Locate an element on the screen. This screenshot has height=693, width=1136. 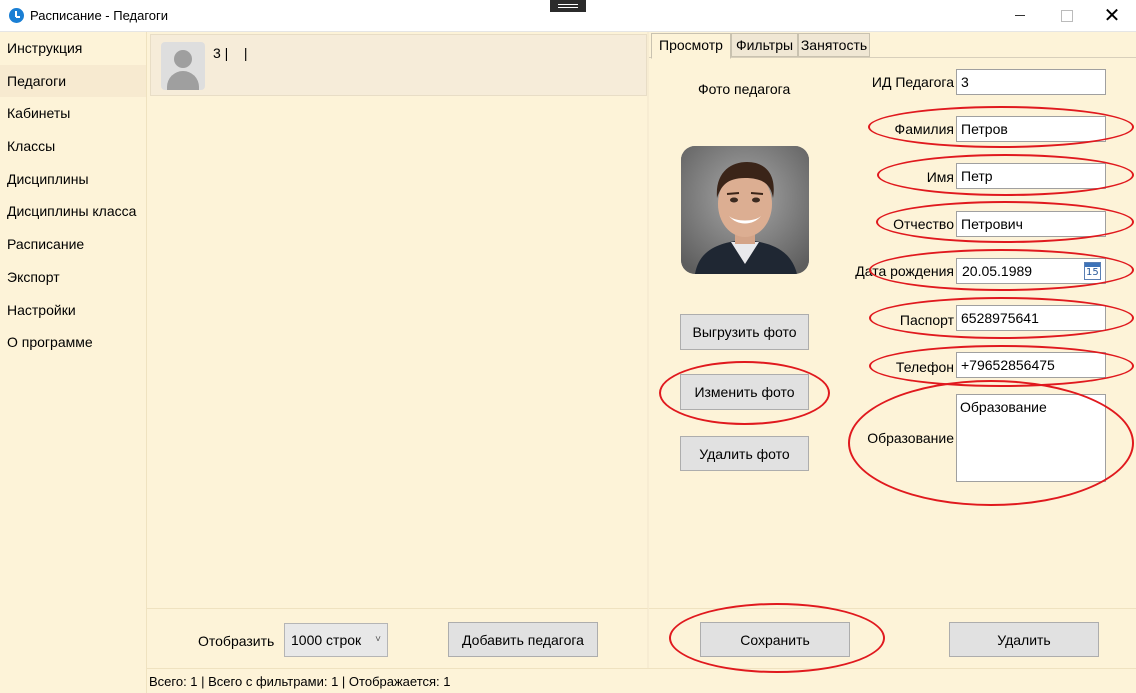
phone-field: +79652856475 is located at coordinates (1031, 365).